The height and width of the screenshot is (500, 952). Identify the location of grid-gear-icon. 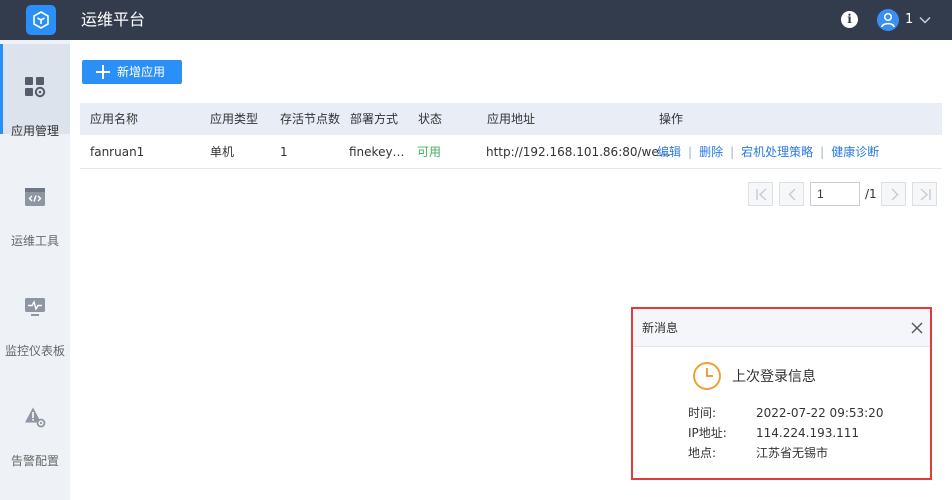
(35, 87).